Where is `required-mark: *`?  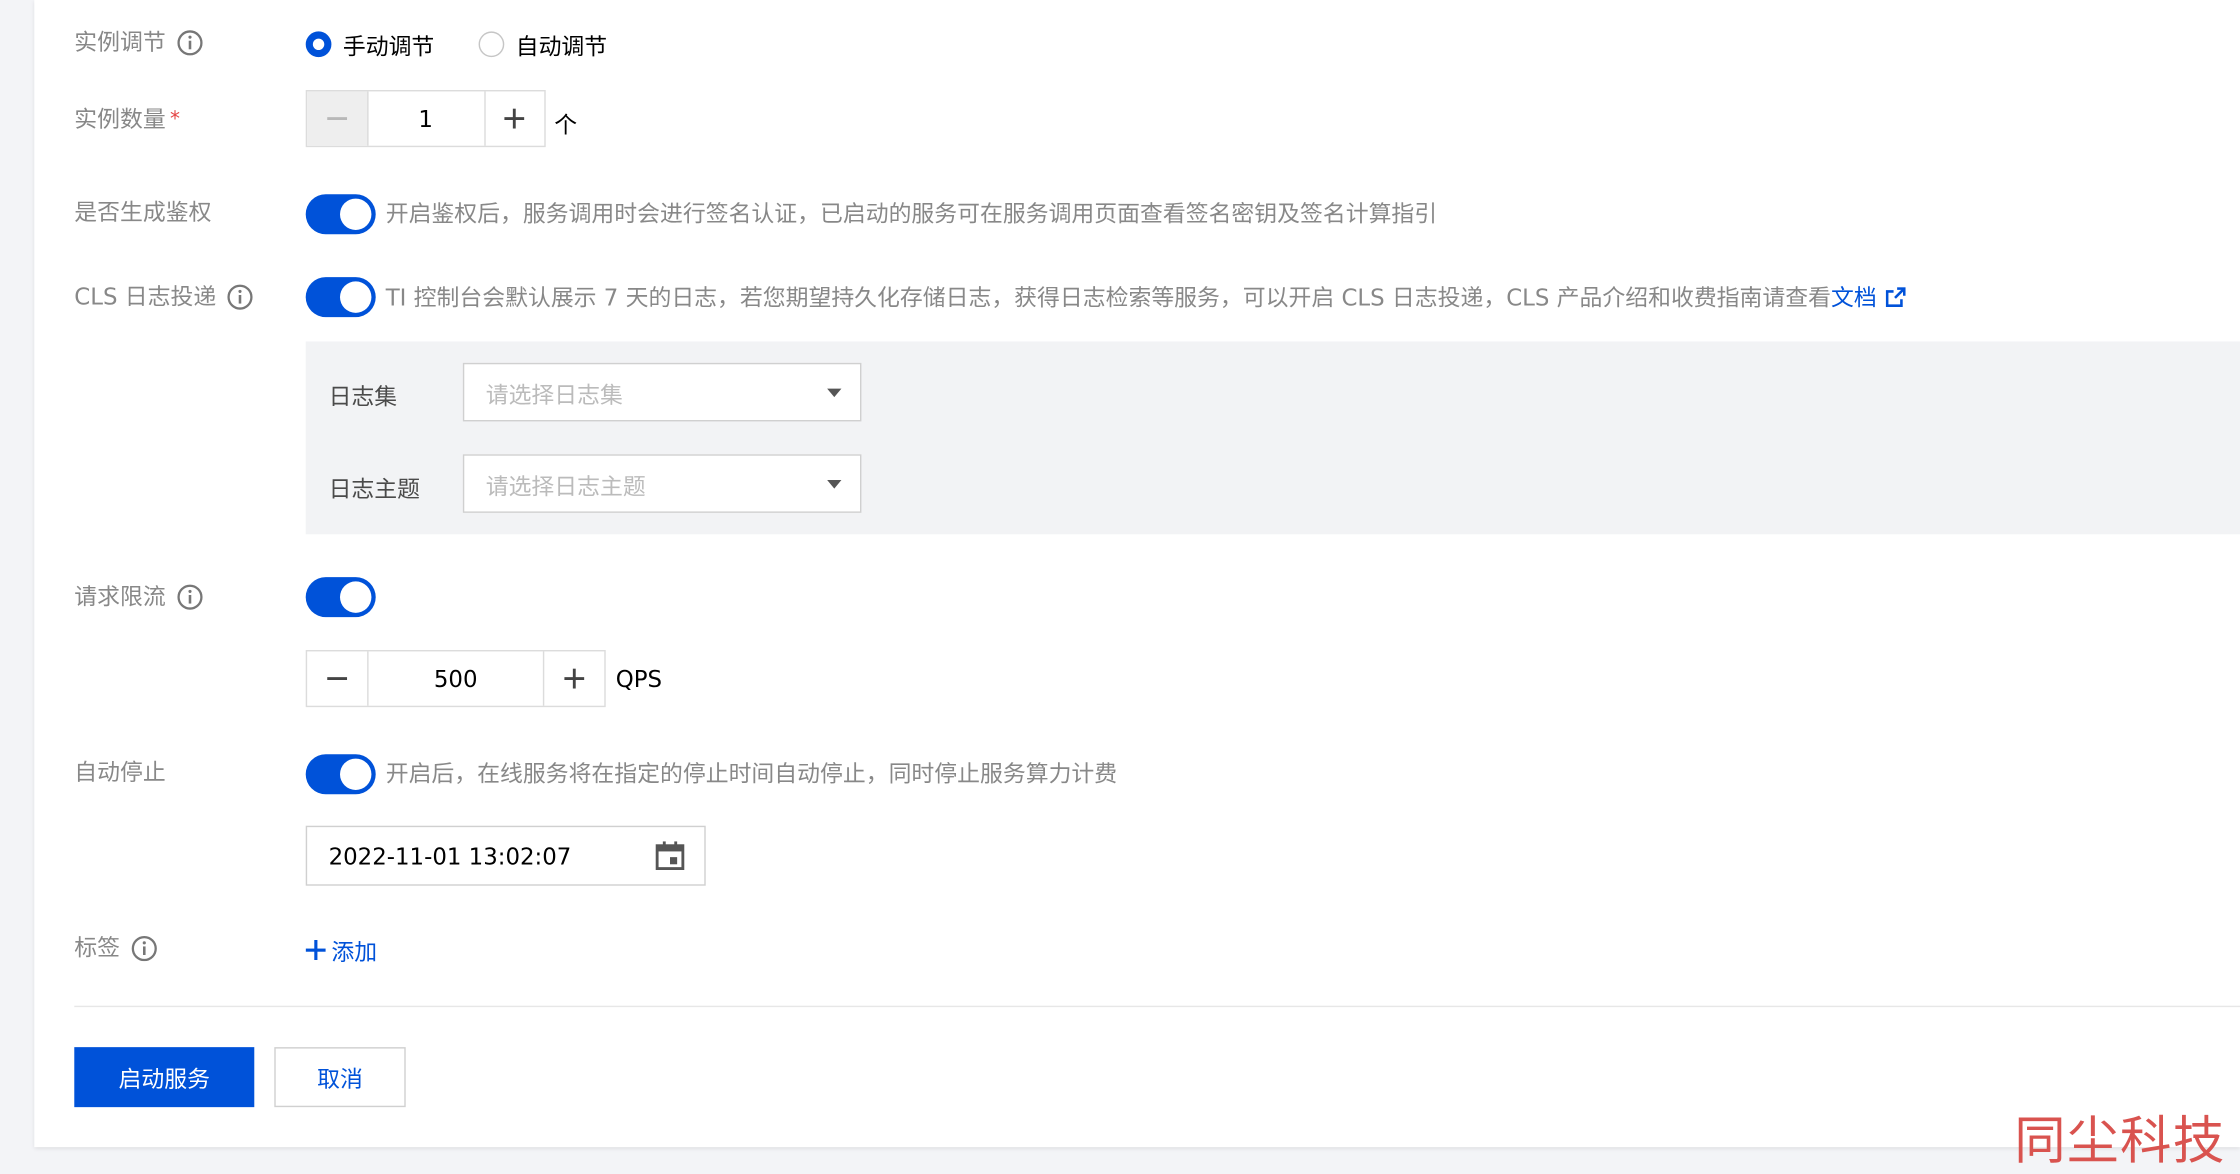
required-mark: * is located at coordinates (175, 120).